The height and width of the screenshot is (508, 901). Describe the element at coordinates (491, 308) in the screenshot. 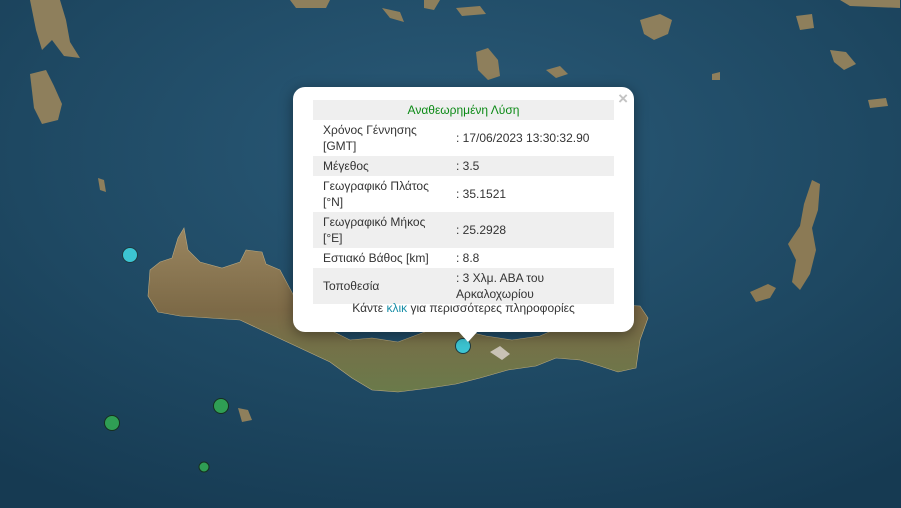

I see `more-suffix: για περισσότερες πληροφορίες` at that location.